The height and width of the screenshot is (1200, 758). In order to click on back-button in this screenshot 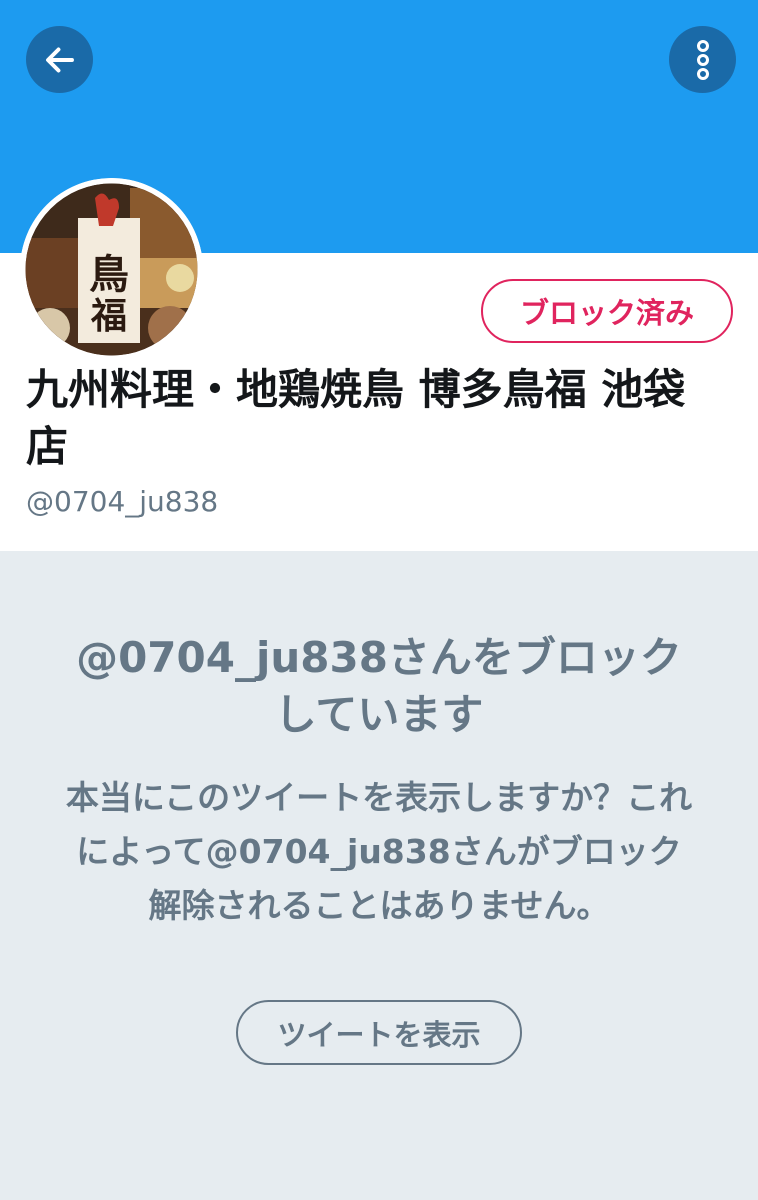, I will do `click(59, 59)`.